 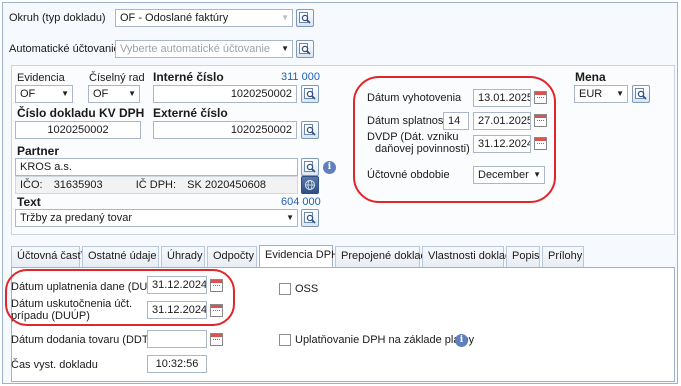 I want to click on ddt-input, so click(x=177, y=339).